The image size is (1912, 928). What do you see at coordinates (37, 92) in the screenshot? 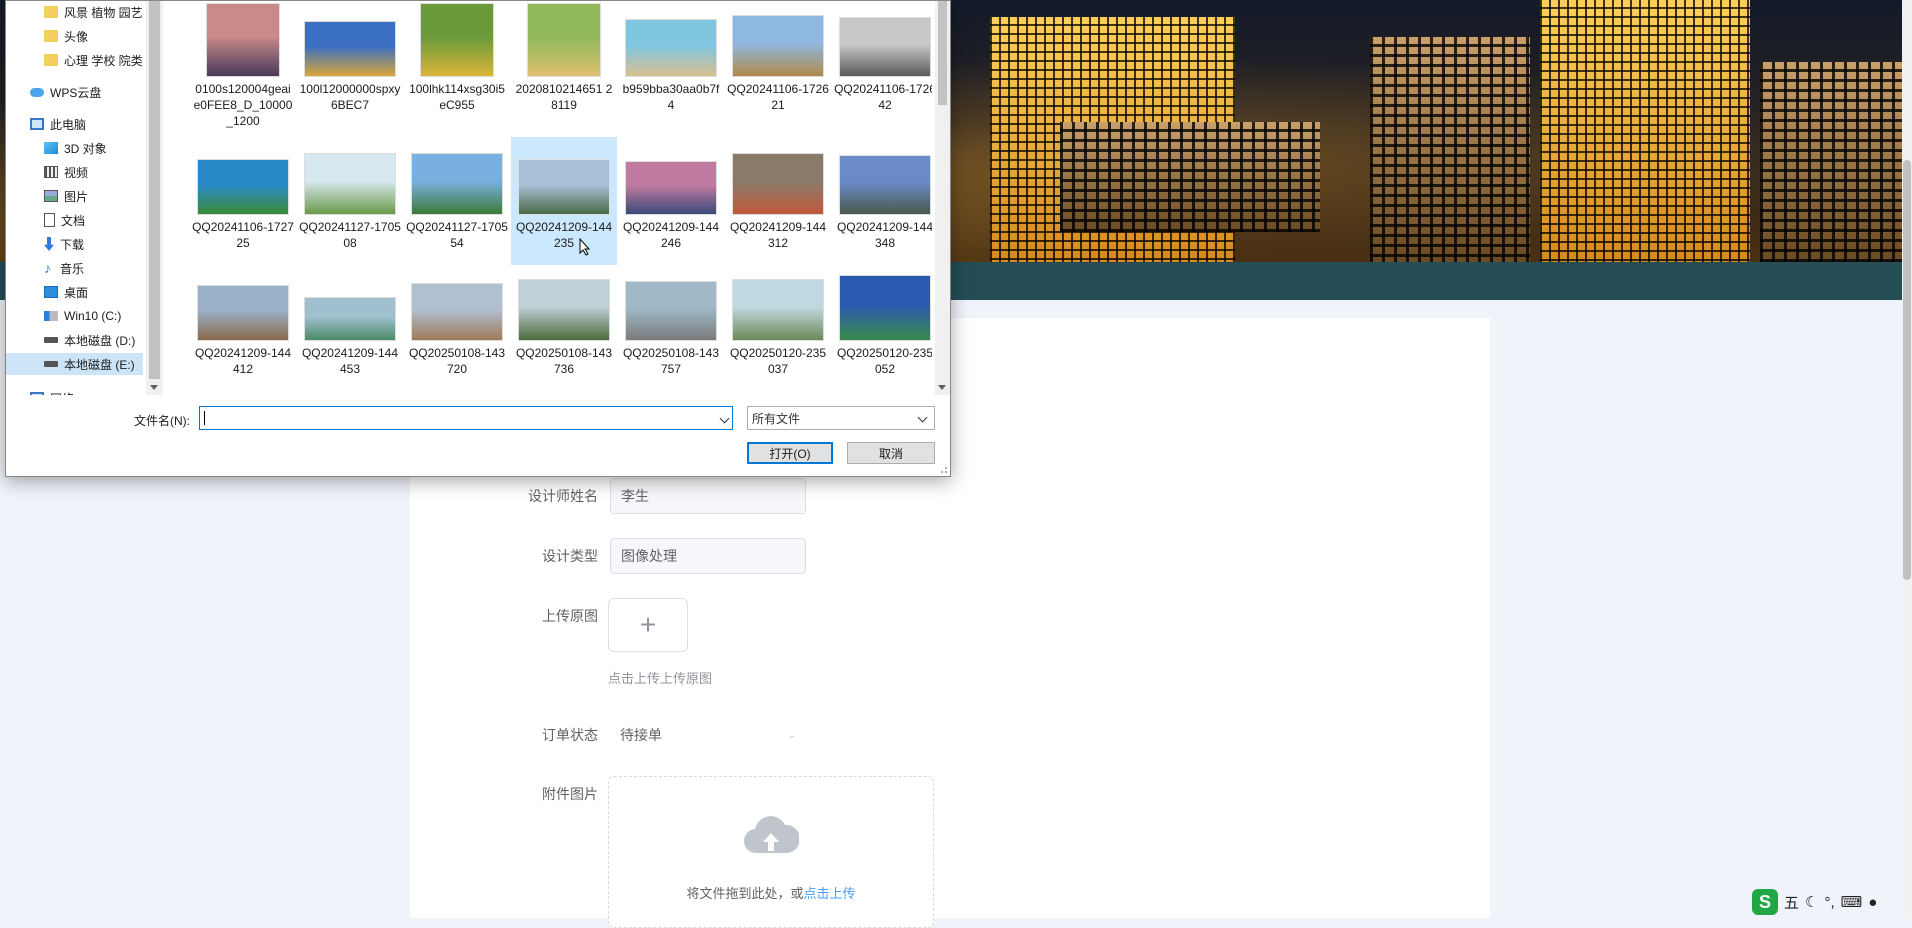
I see `cloud-icon` at bounding box center [37, 92].